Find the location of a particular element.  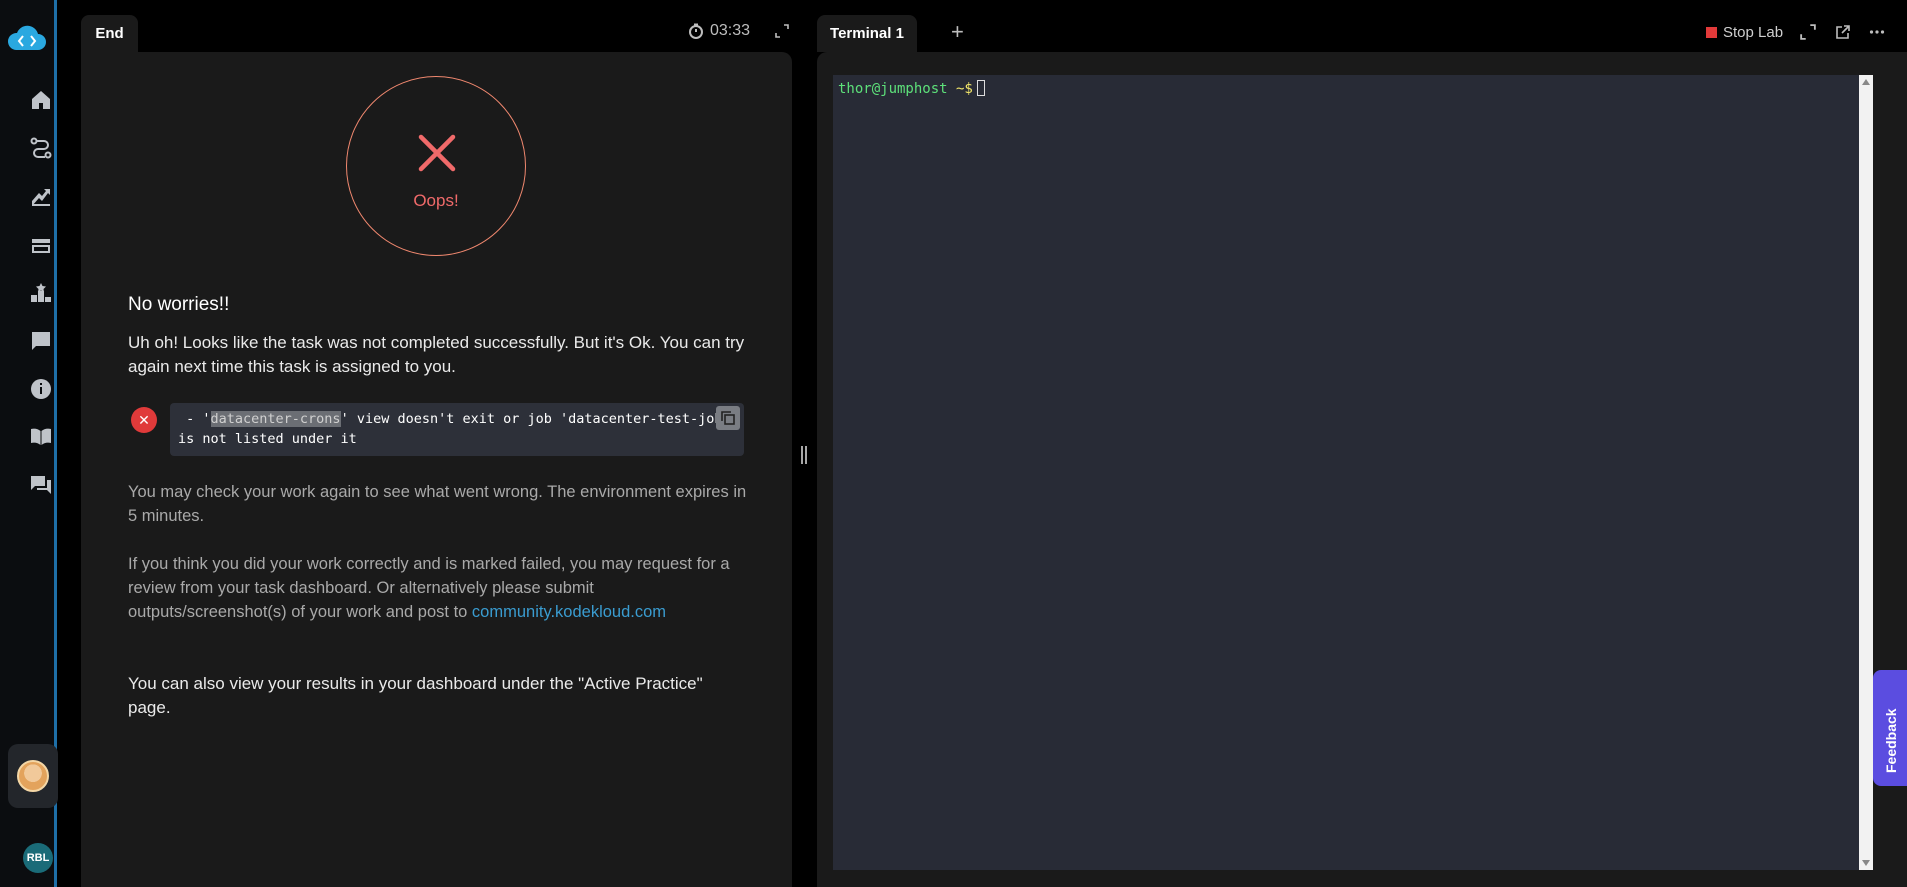

stop-icon is located at coordinates (1711, 32).